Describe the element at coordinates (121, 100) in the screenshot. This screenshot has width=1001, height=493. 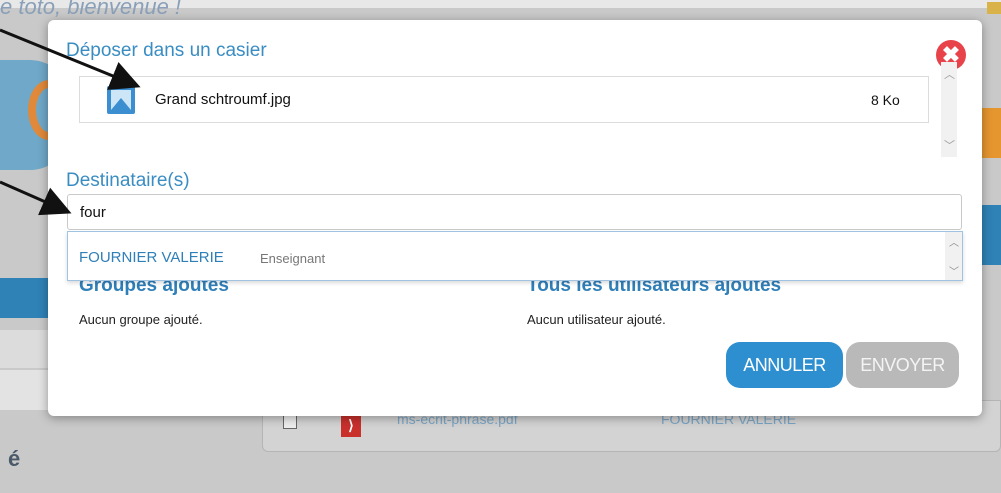
I see `image-file-icon` at that location.